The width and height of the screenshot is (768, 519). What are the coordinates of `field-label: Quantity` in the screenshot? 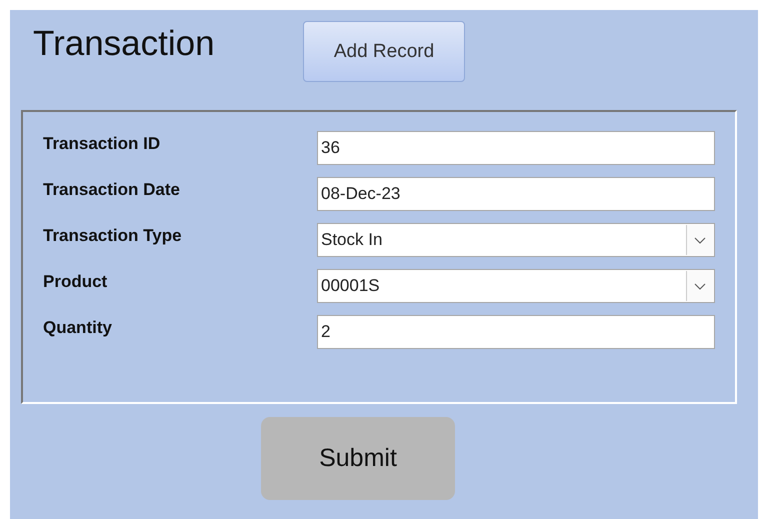 It's located at (78, 328).